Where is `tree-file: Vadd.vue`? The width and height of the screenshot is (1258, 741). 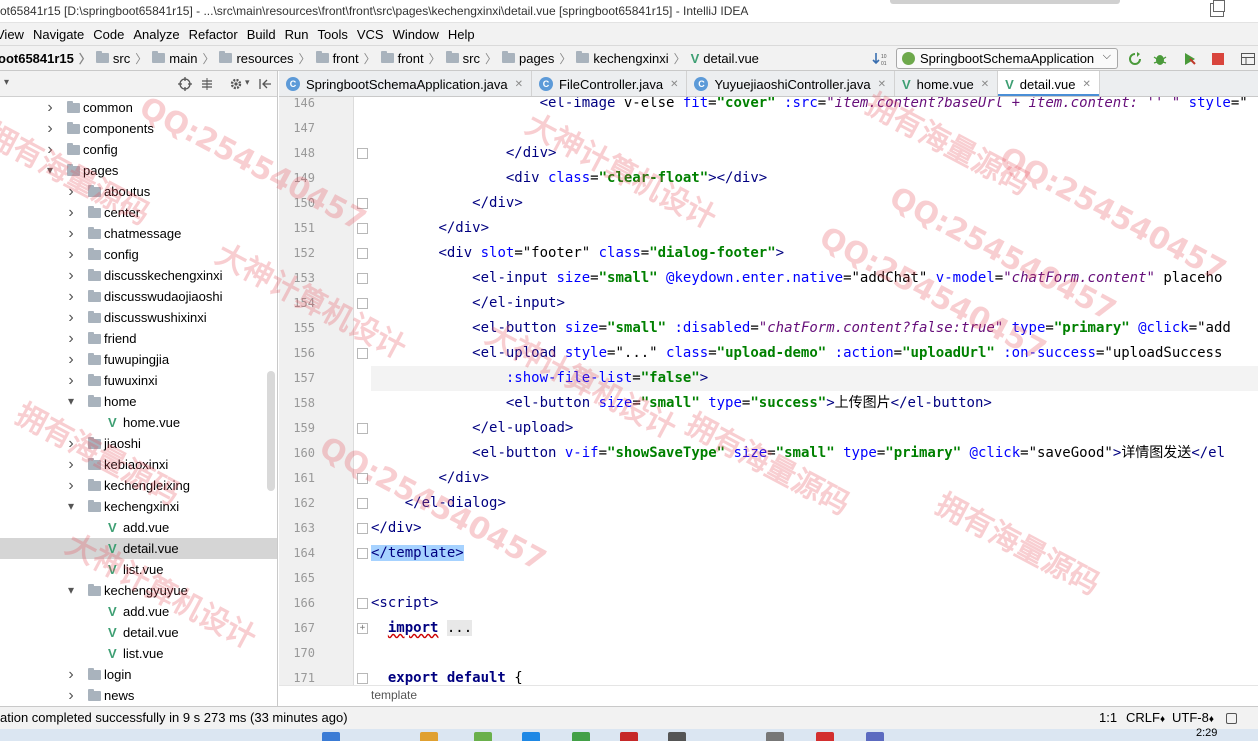
tree-file: Vadd.vue is located at coordinates (138, 527).